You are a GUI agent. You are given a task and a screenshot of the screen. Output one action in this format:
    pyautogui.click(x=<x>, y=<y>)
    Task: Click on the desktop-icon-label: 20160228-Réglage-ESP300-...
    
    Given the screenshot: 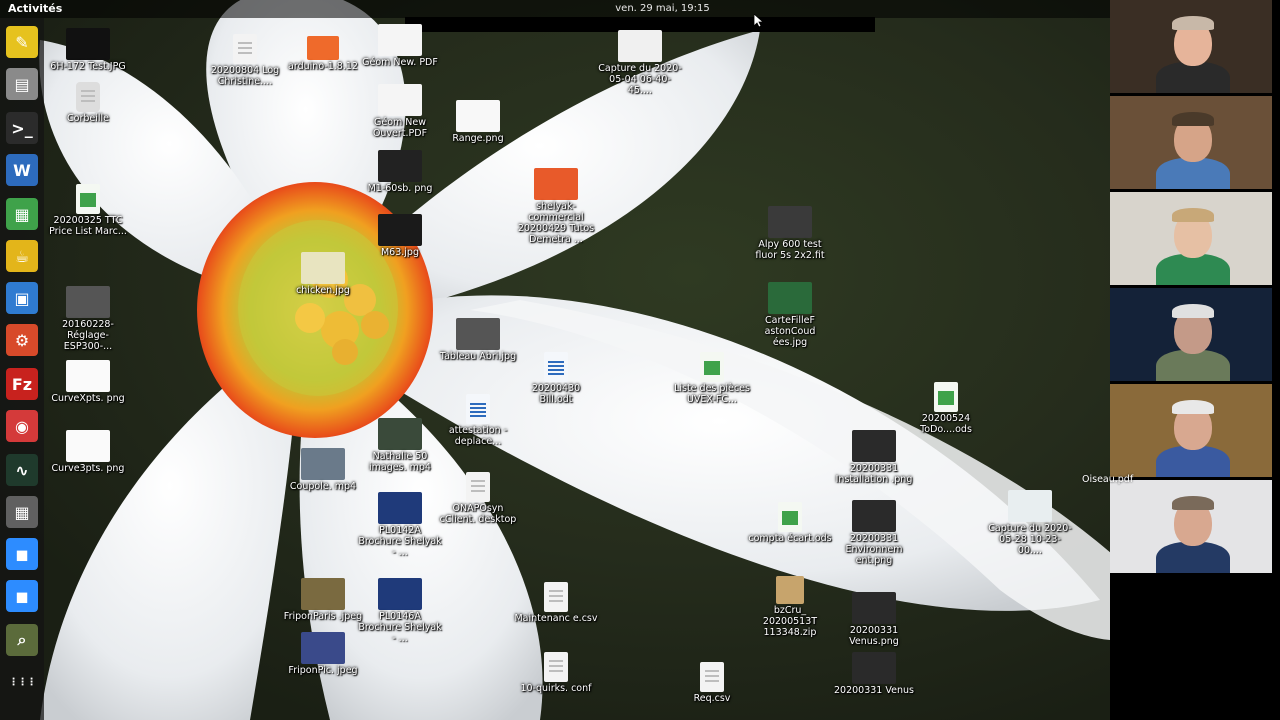 What is the action you would take?
    pyautogui.click(x=88, y=335)
    